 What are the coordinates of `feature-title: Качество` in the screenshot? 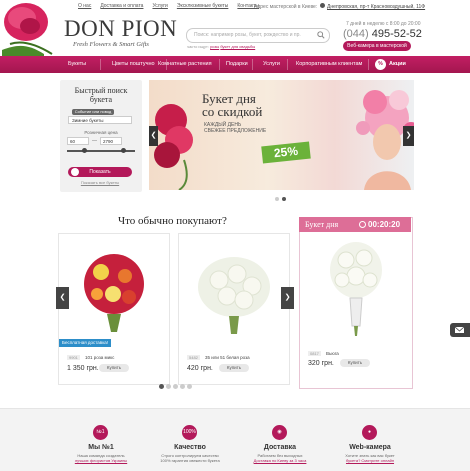 It's located at (190, 447).